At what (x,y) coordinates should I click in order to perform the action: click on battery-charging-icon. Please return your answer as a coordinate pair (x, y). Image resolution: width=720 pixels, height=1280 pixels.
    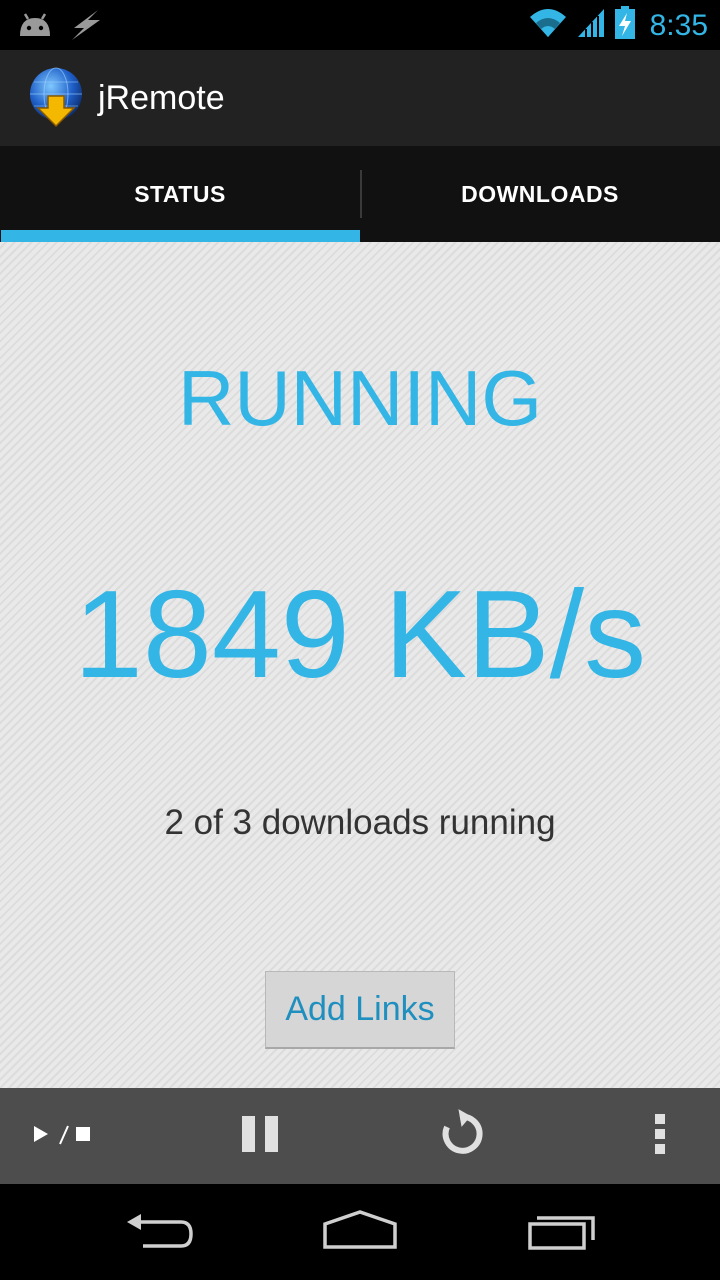
    Looking at the image, I should click on (625, 25).